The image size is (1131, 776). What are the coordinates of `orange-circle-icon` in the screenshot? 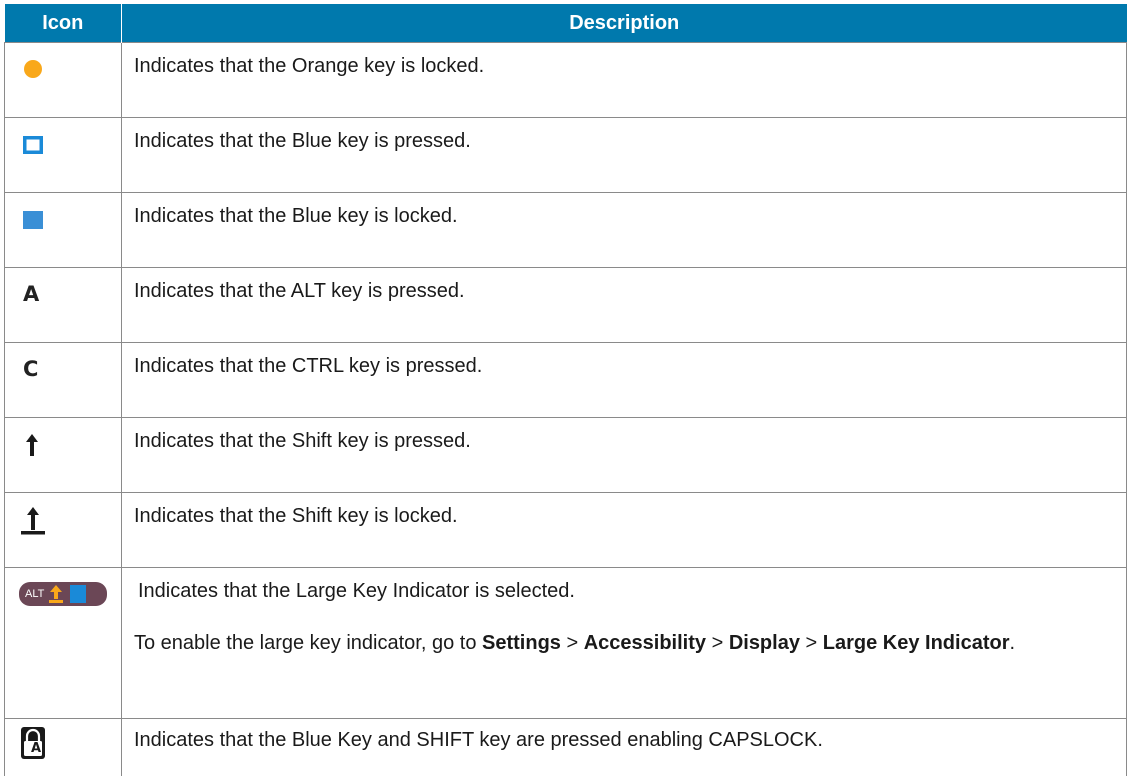 It's located at (33, 72).